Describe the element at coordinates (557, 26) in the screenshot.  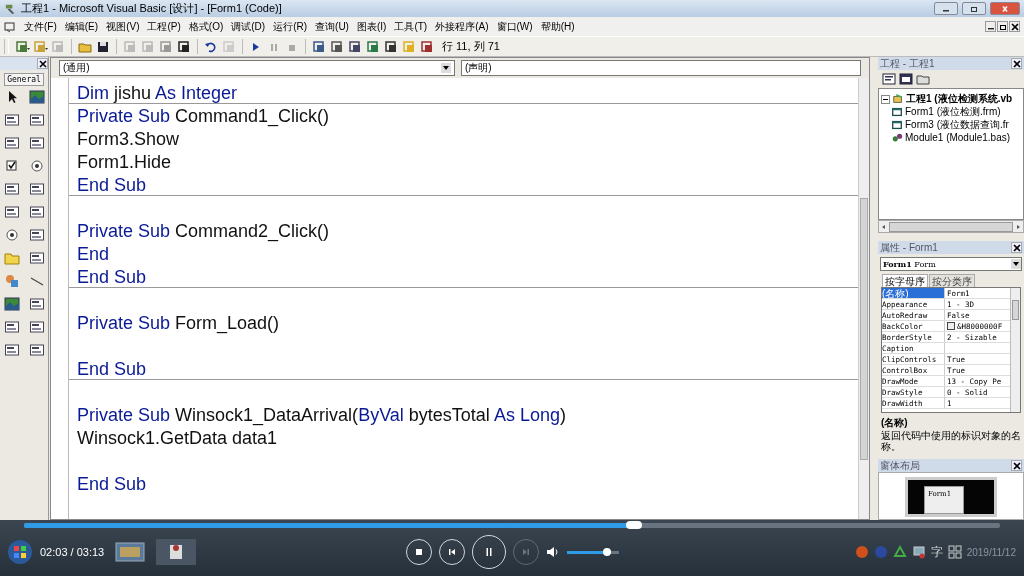
I see `menu-item: 帮助(H)` at that location.